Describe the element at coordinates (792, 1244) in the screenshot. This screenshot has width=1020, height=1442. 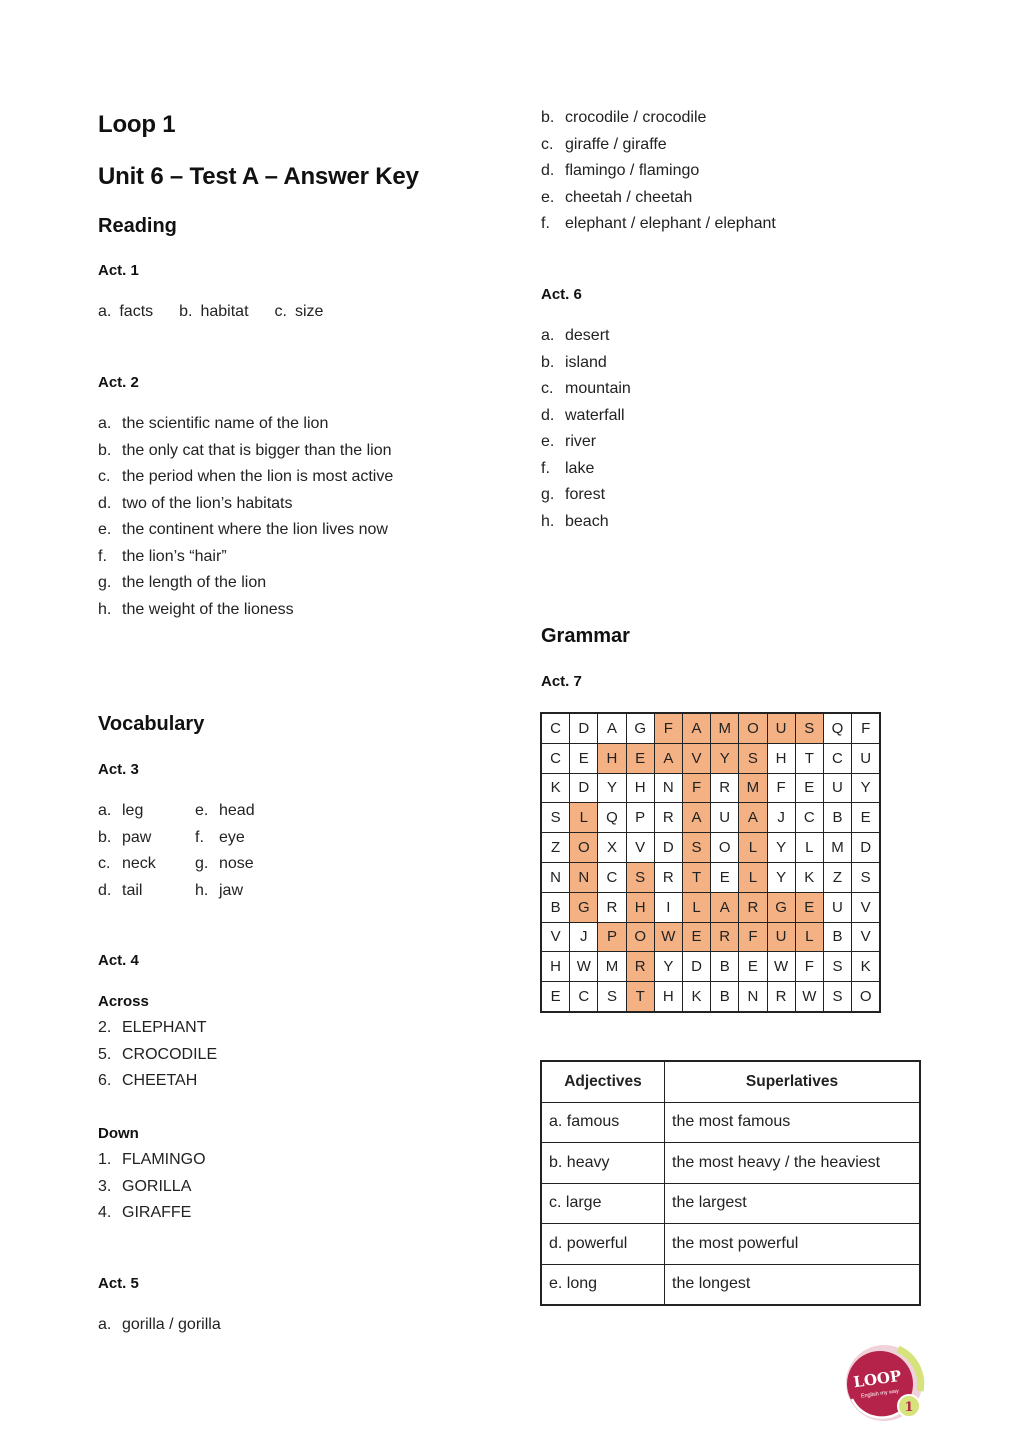
I see `superlative-cell: the most powerful` at that location.